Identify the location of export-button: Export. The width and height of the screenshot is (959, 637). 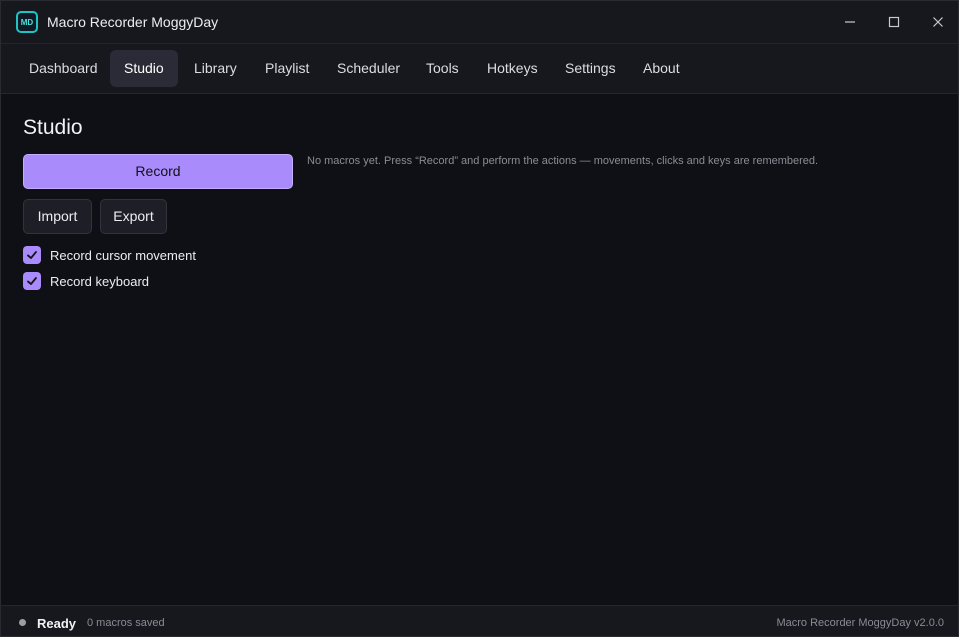
(133, 216).